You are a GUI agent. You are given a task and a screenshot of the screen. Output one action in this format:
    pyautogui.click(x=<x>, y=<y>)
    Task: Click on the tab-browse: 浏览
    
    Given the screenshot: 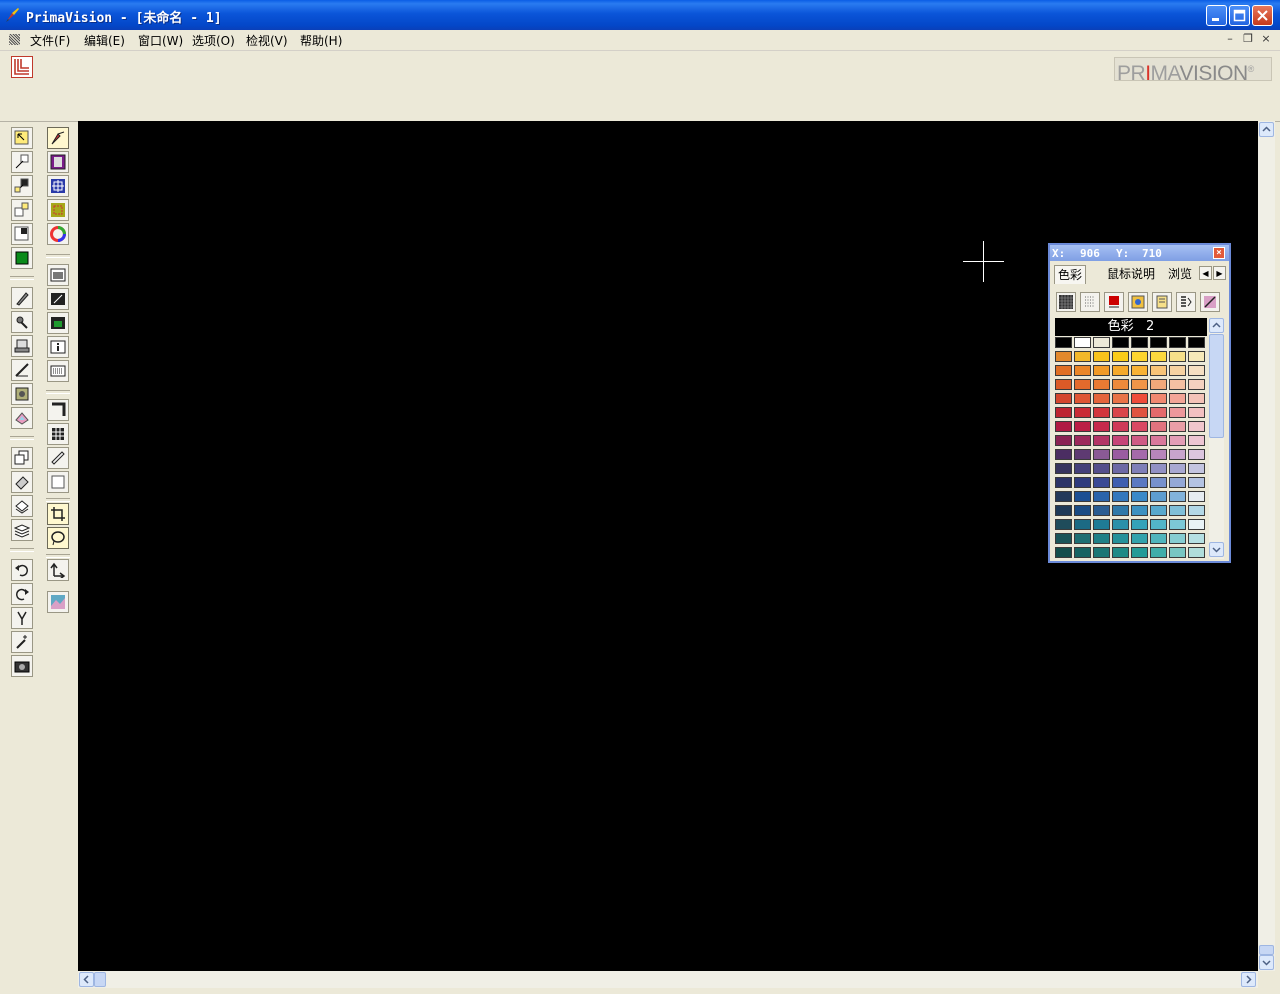 What is the action you would take?
    pyautogui.click(x=1180, y=274)
    